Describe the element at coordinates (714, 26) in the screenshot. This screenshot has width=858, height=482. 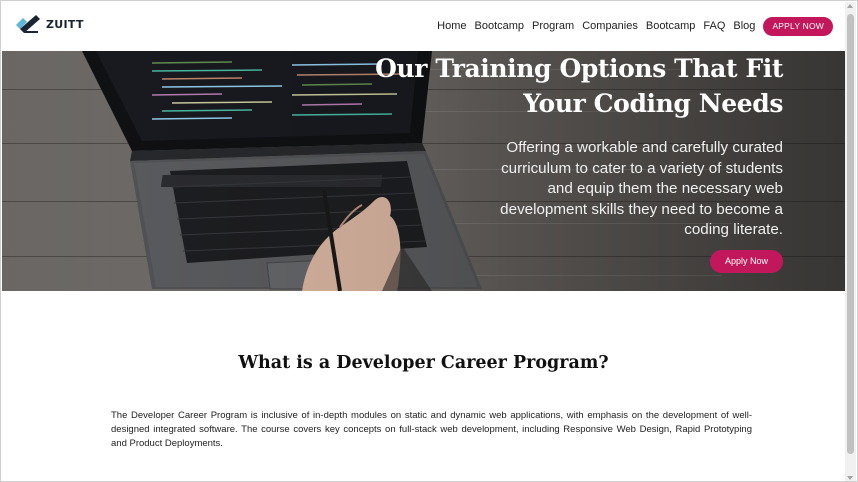
I see `nav-link-faq: FAQ` at that location.